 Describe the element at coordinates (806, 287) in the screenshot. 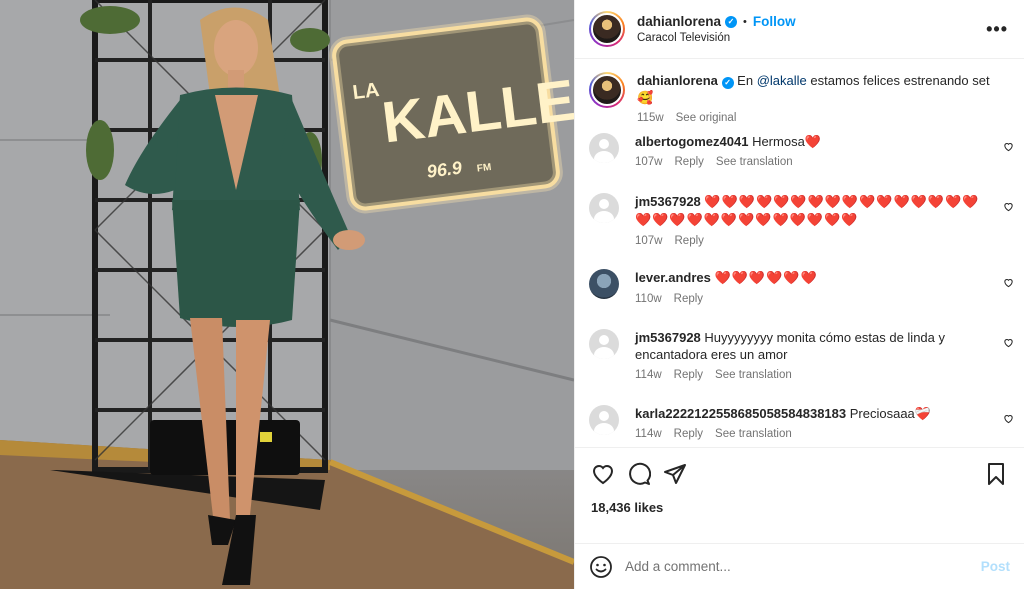

I see `comment-item: lever.andres ❤️❤️❤️❤️❤️❤️ 110w Reply` at that location.